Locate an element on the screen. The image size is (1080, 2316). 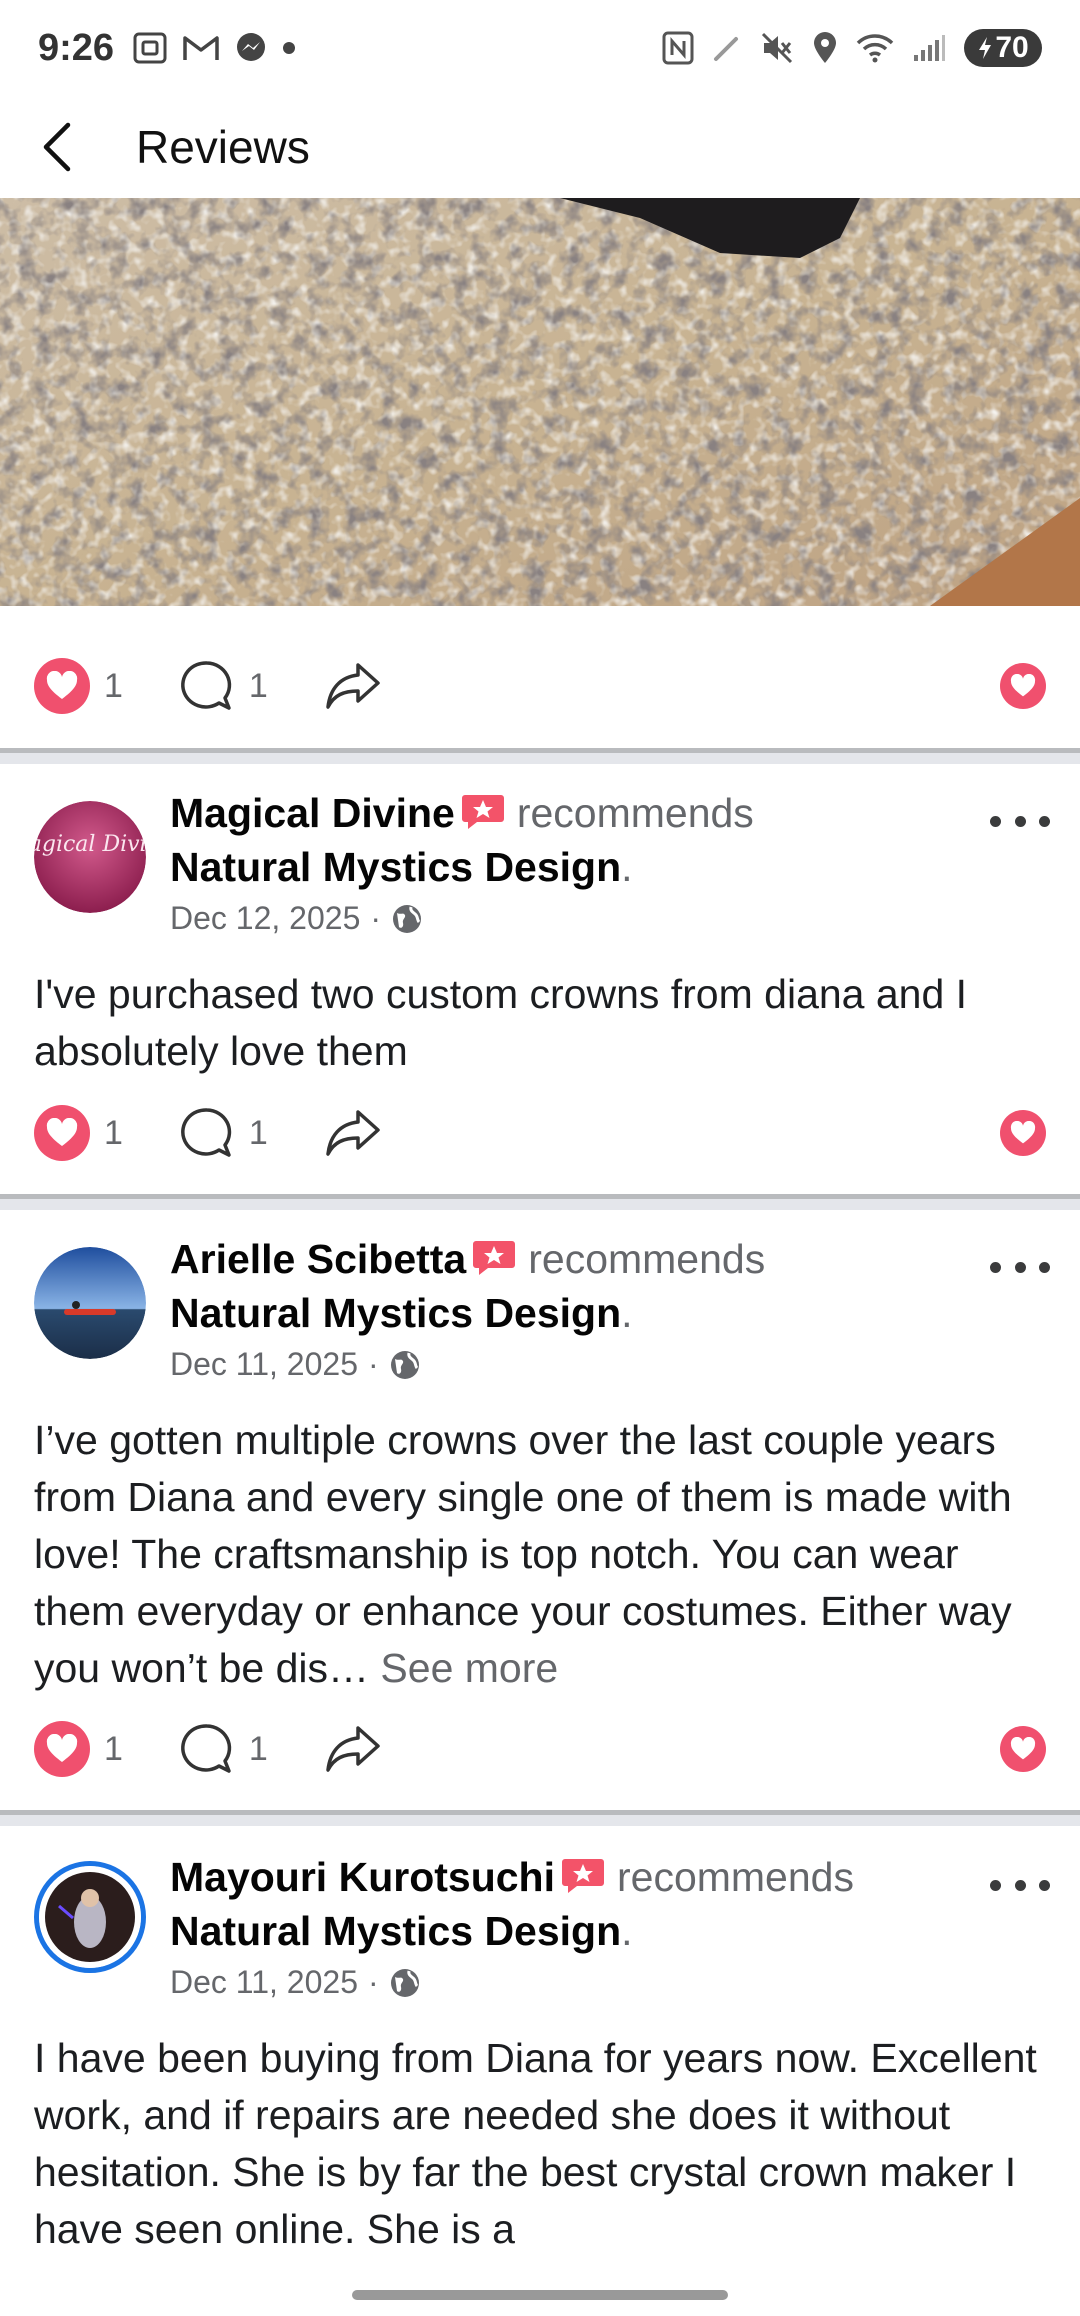
app-bar: Reviews is located at coordinates (540, 147).